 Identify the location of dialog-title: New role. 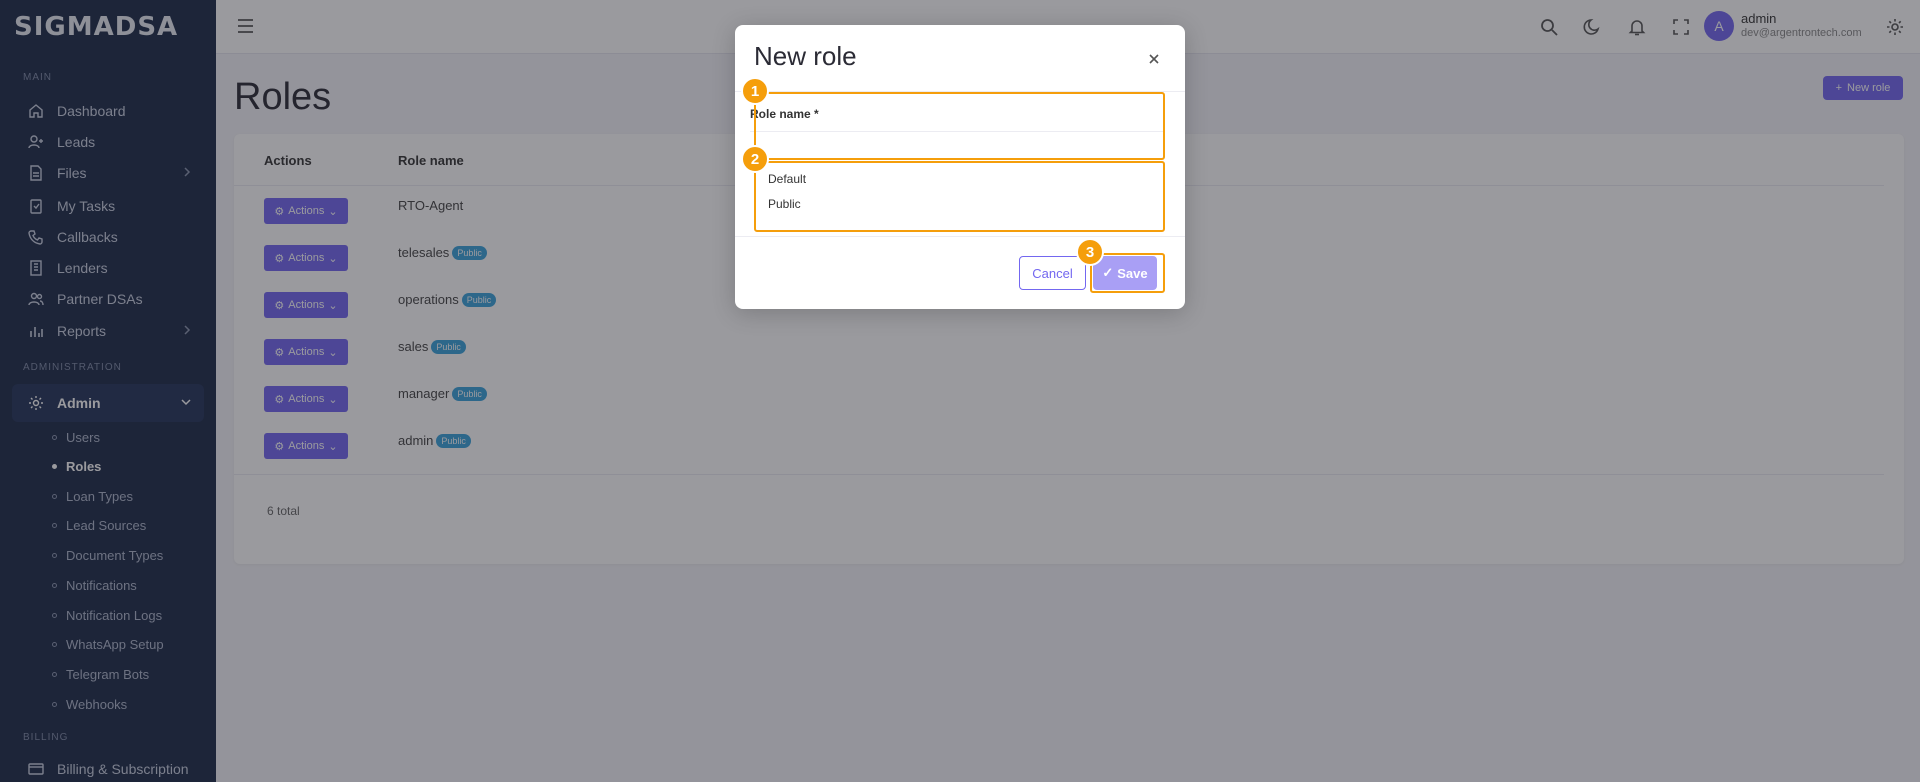
(805, 56).